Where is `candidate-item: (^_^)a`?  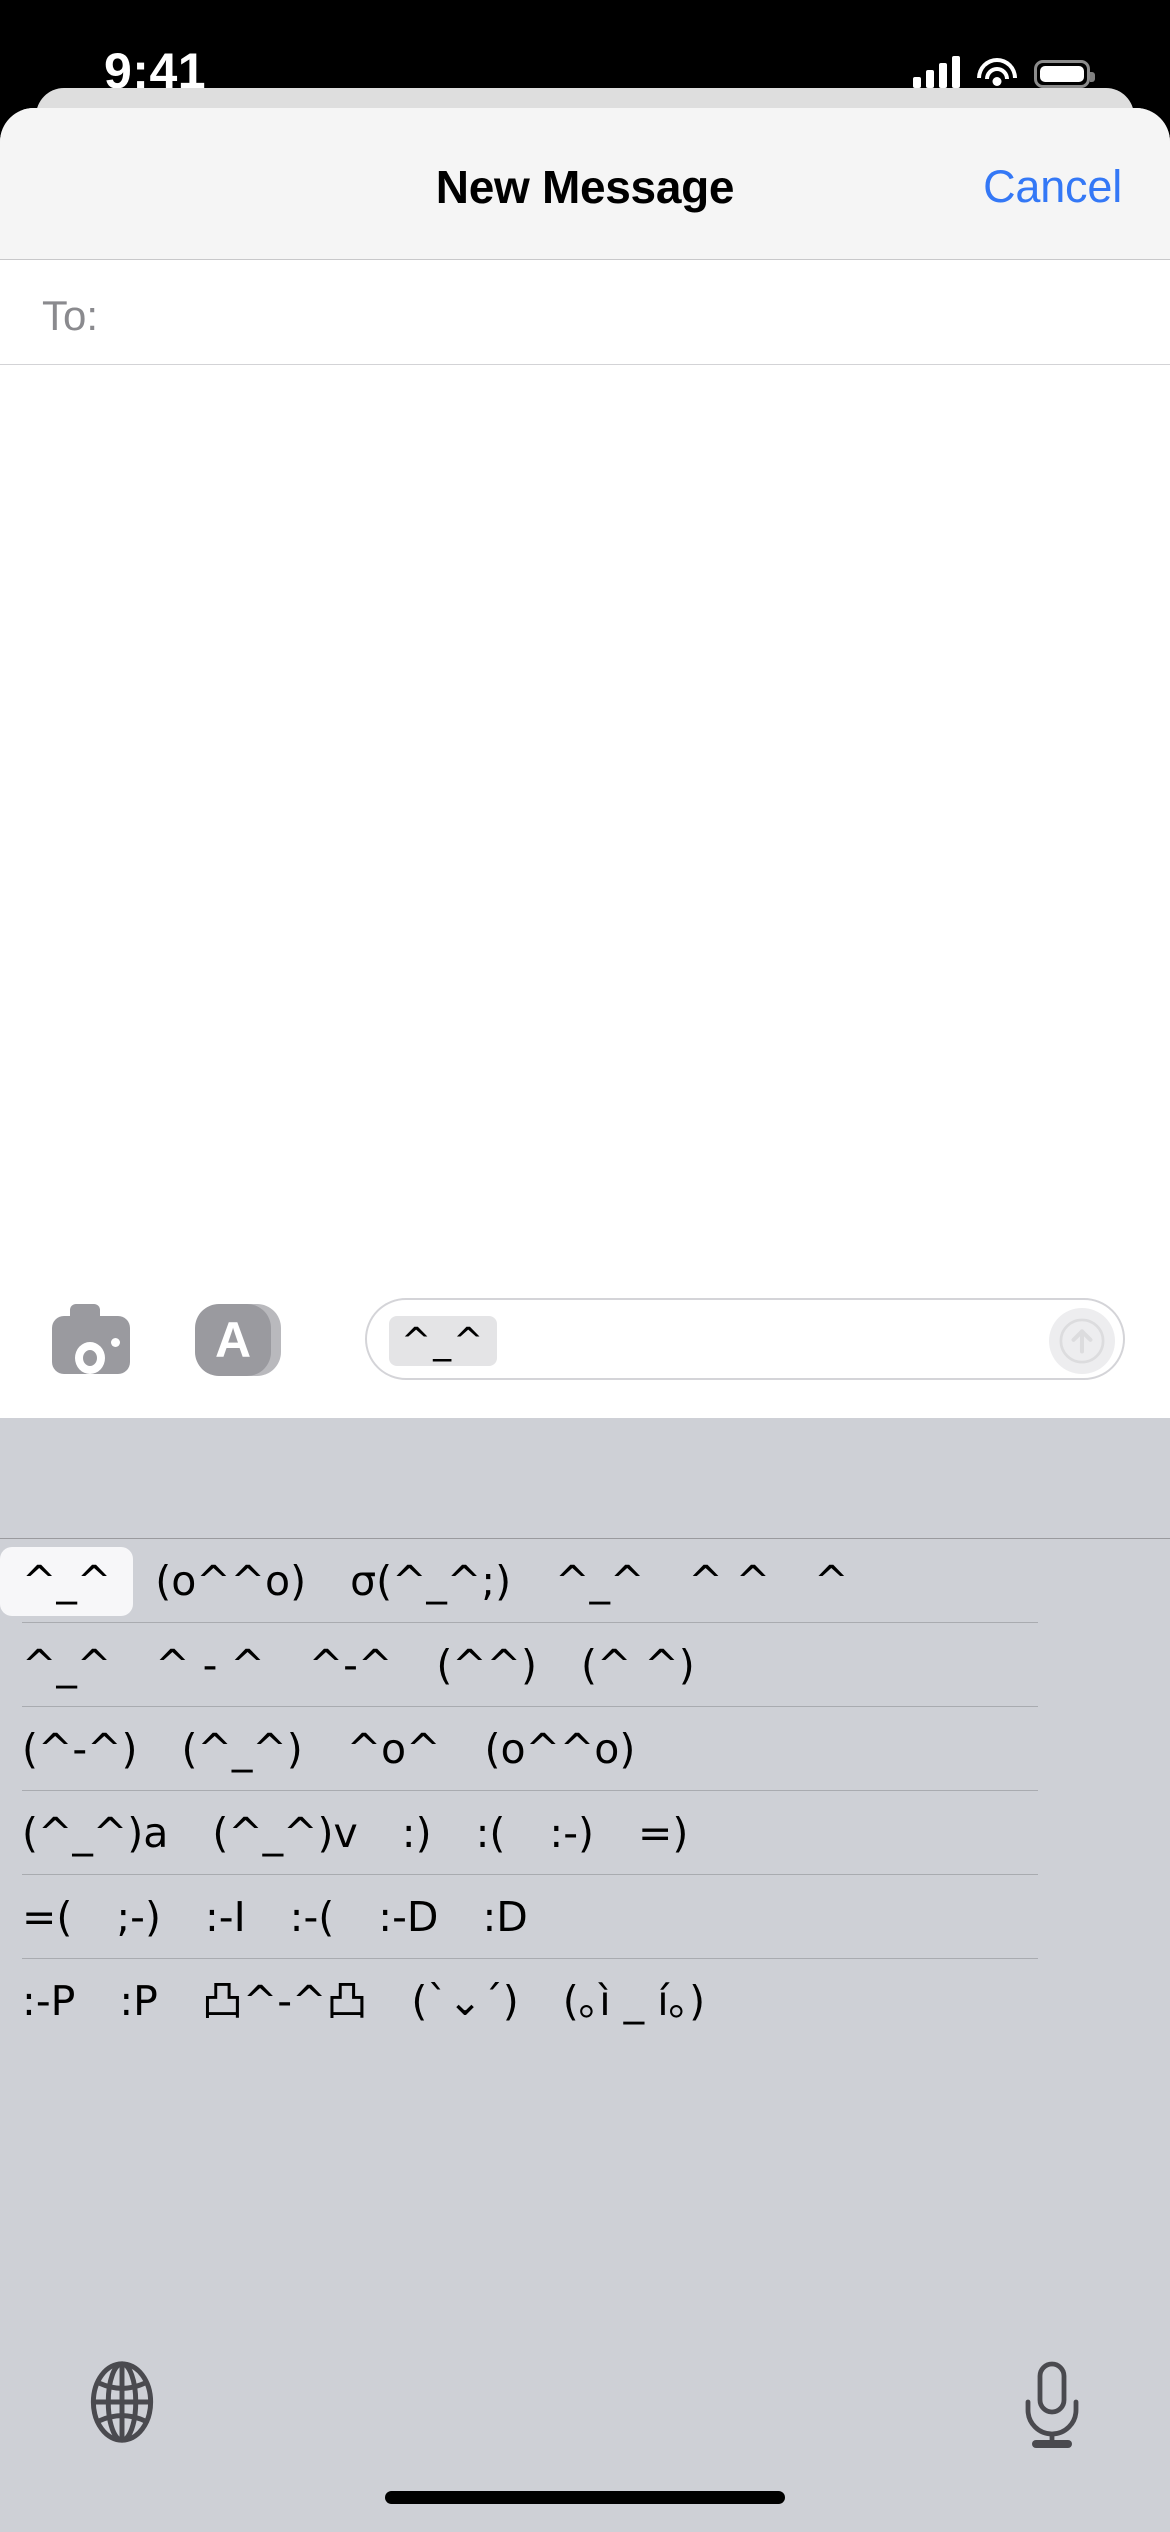
candidate-item: (^_^)a is located at coordinates (95, 1833).